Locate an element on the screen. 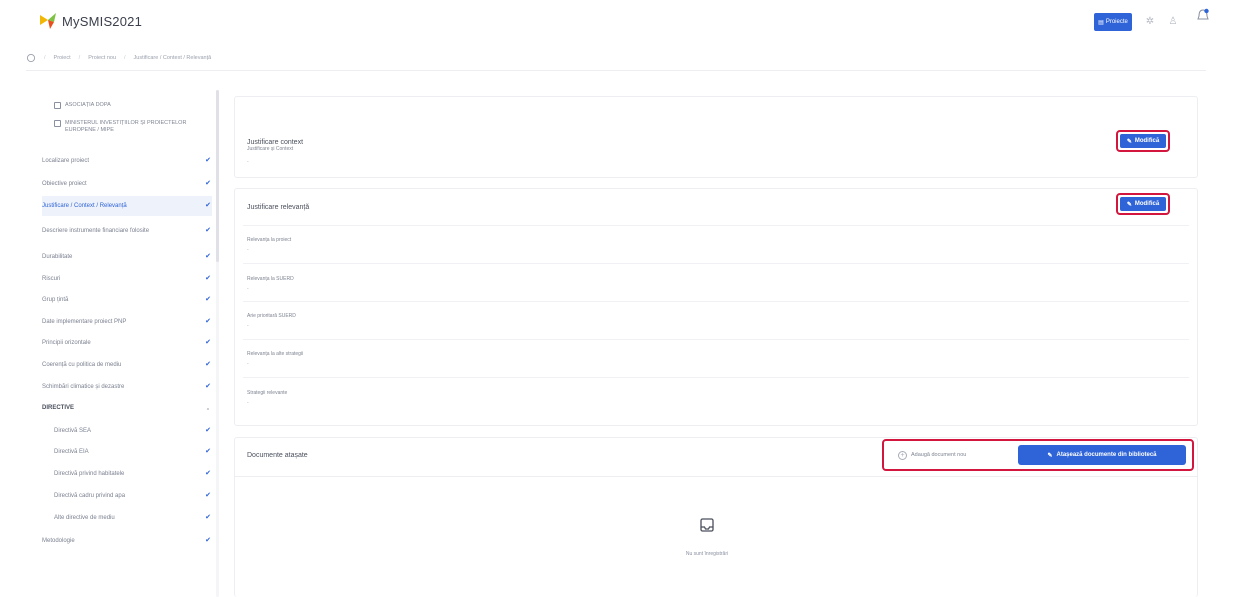 This screenshot has width=1244, height=597. app-title: MySMIS2021 is located at coordinates (102, 21).